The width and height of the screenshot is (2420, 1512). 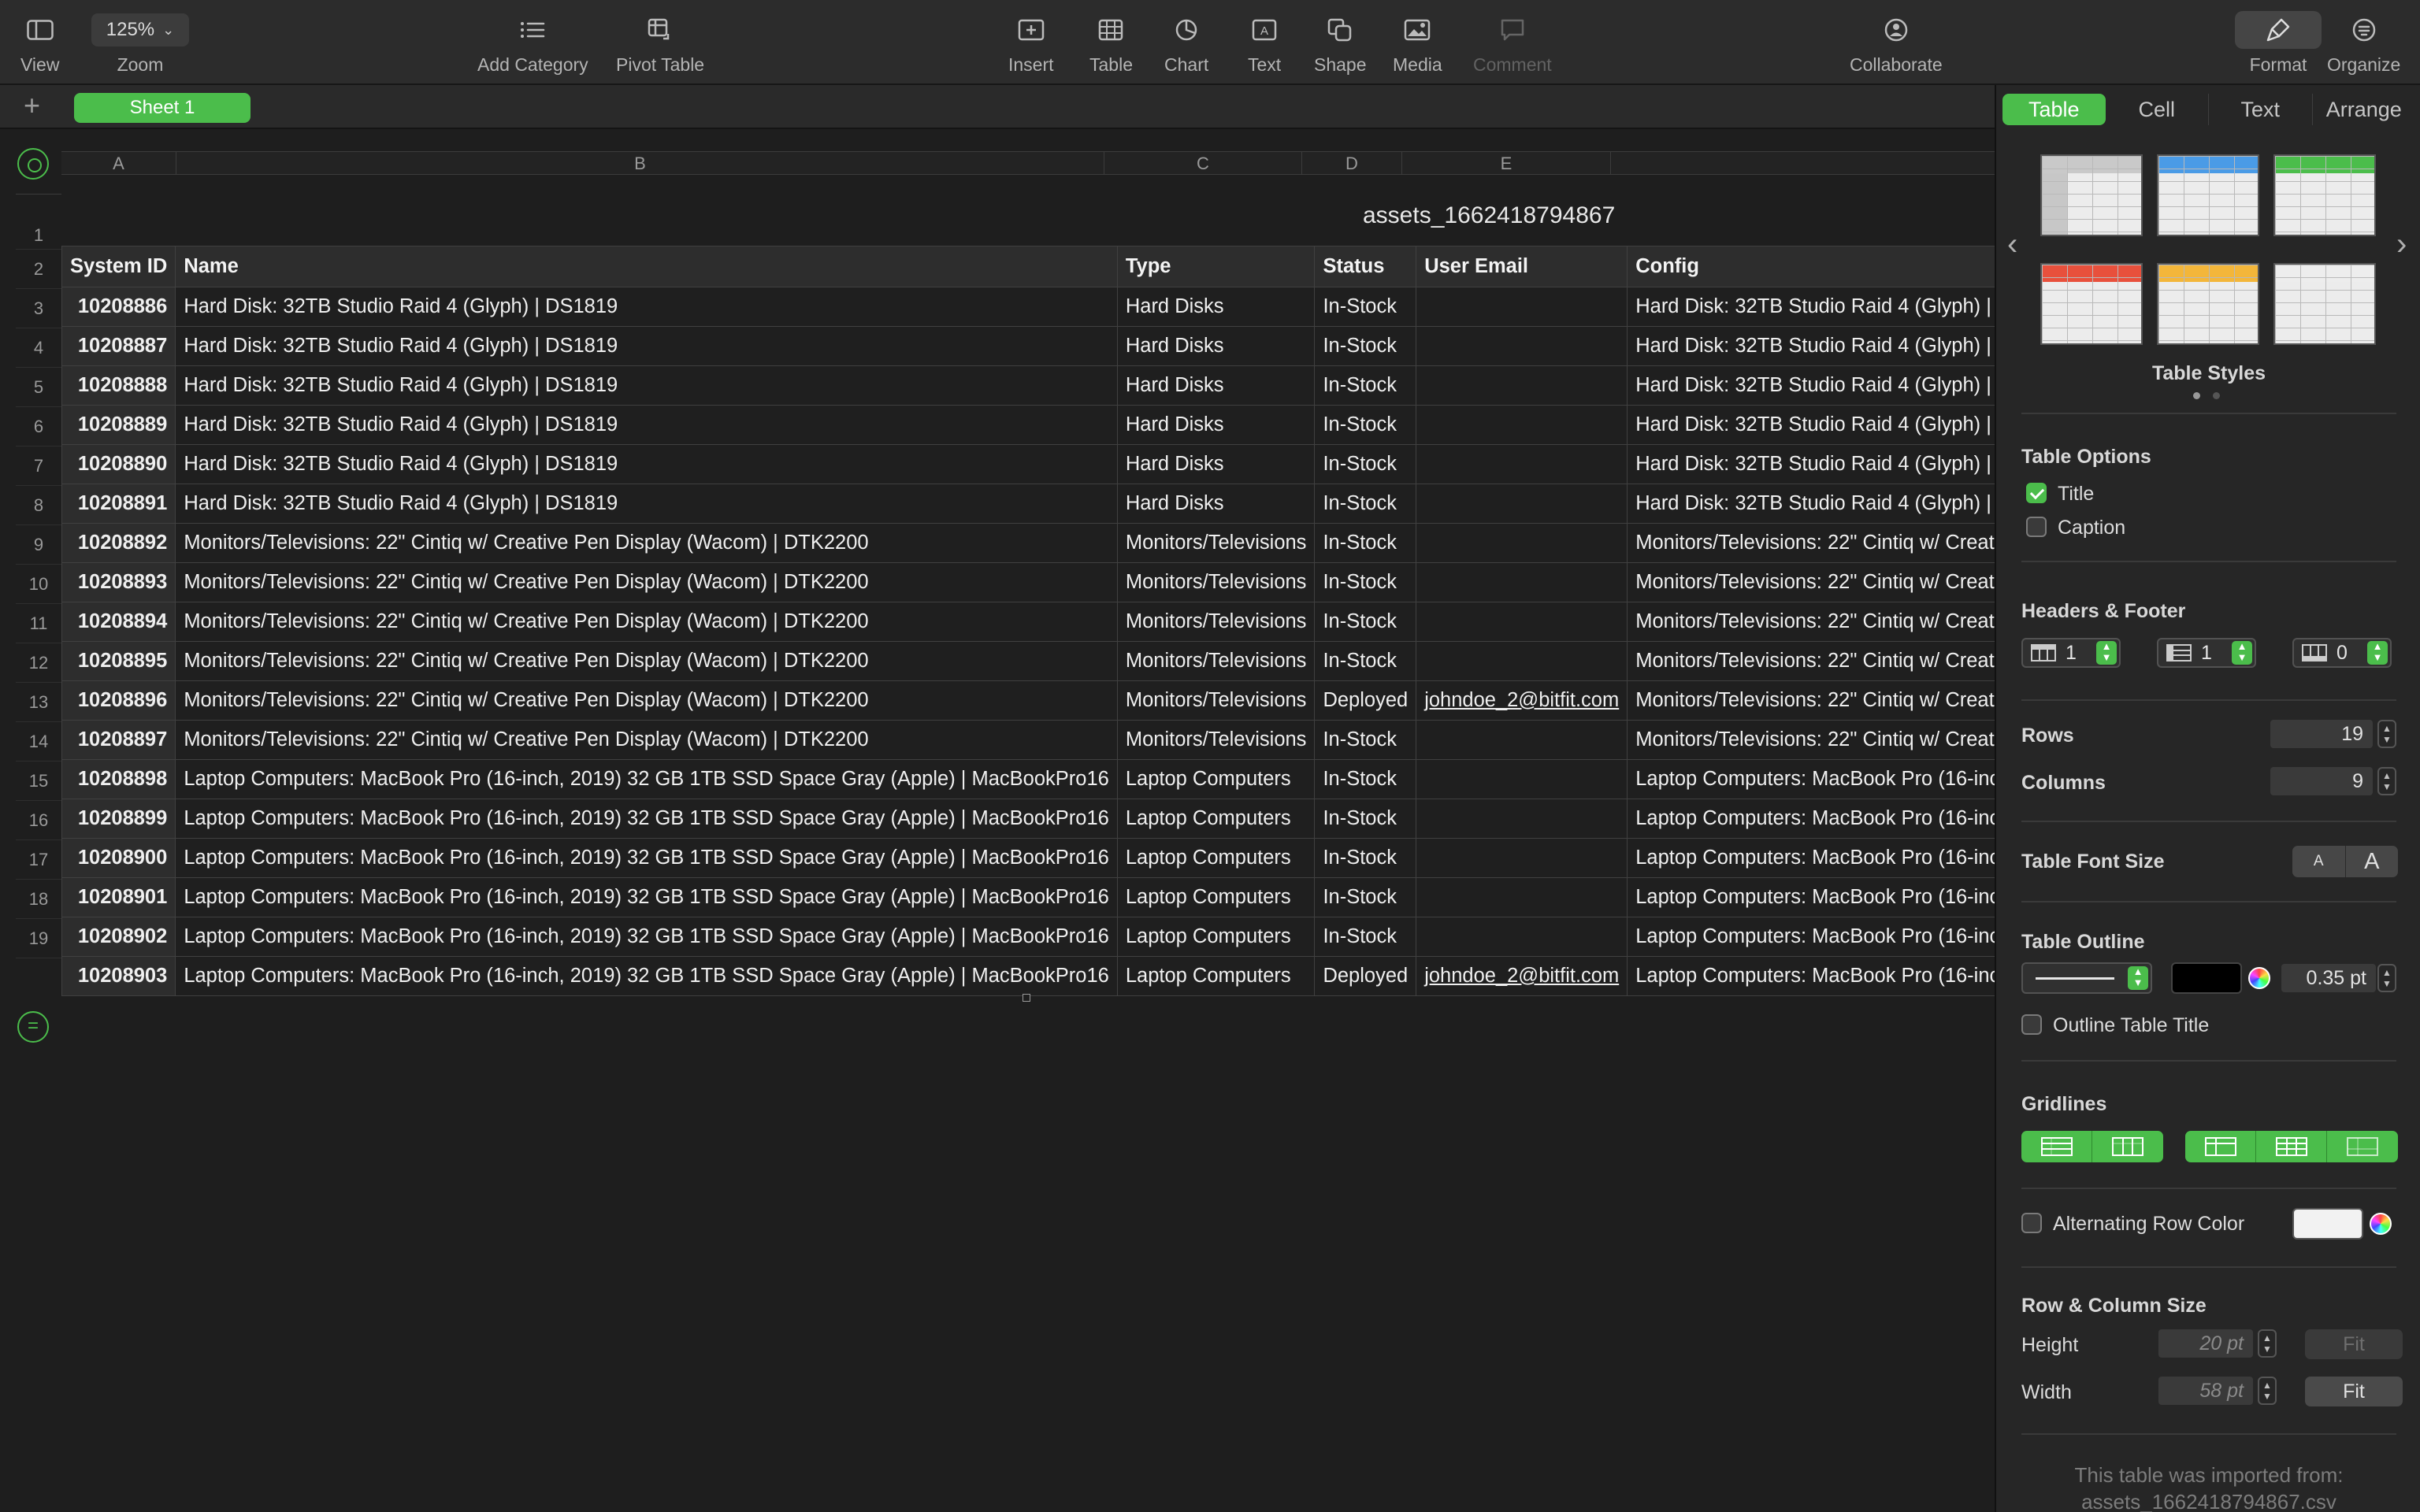 I want to click on insert-button: Insert, so click(x=1031, y=43).